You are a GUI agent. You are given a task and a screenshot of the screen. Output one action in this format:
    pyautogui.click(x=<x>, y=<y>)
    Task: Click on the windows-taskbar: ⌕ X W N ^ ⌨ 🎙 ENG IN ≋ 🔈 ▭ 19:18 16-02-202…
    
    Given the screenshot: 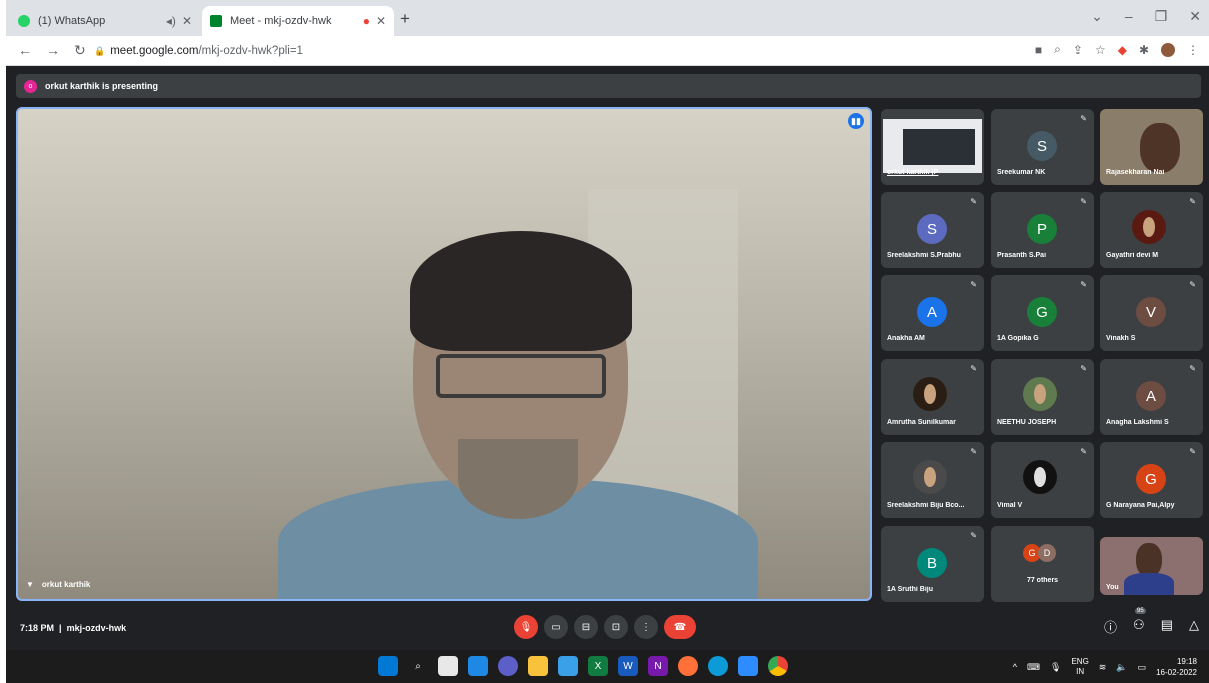 What is the action you would take?
    pyautogui.click(x=607, y=666)
    